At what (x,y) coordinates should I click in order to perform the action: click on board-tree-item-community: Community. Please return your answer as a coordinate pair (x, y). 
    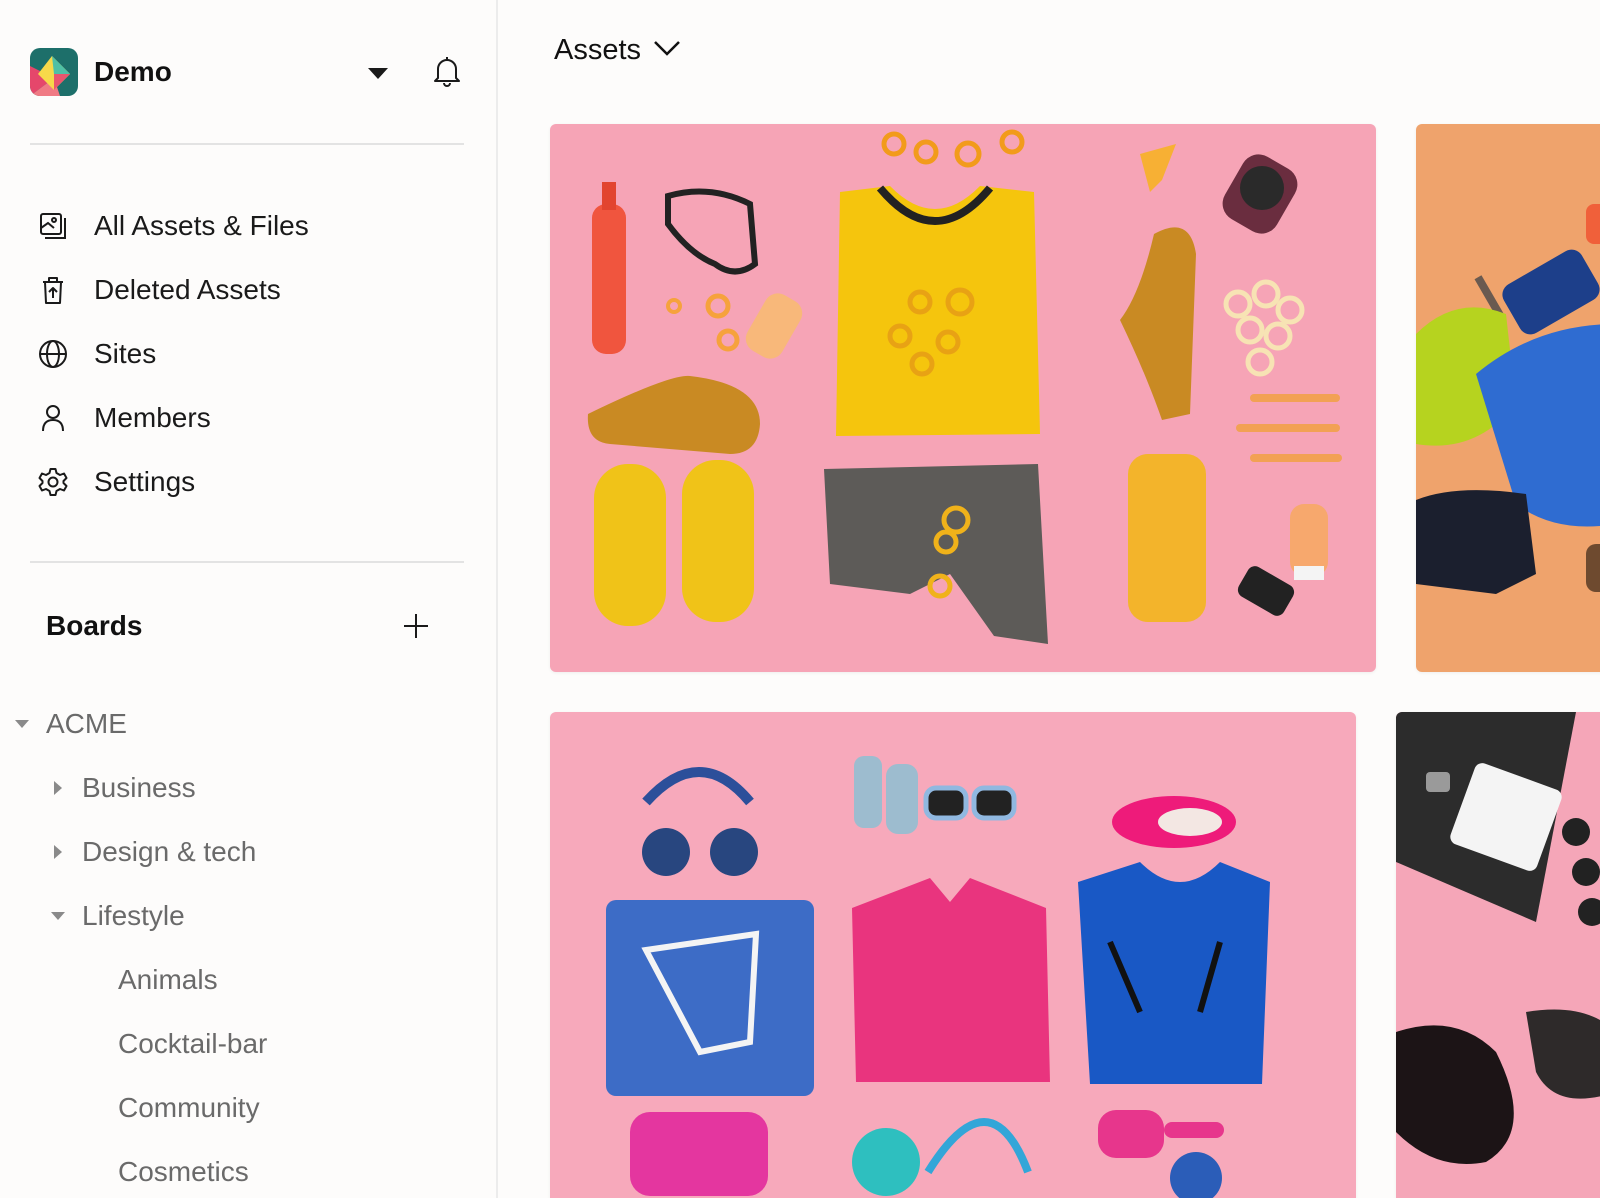
    Looking at the image, I should click on (189, 1108).